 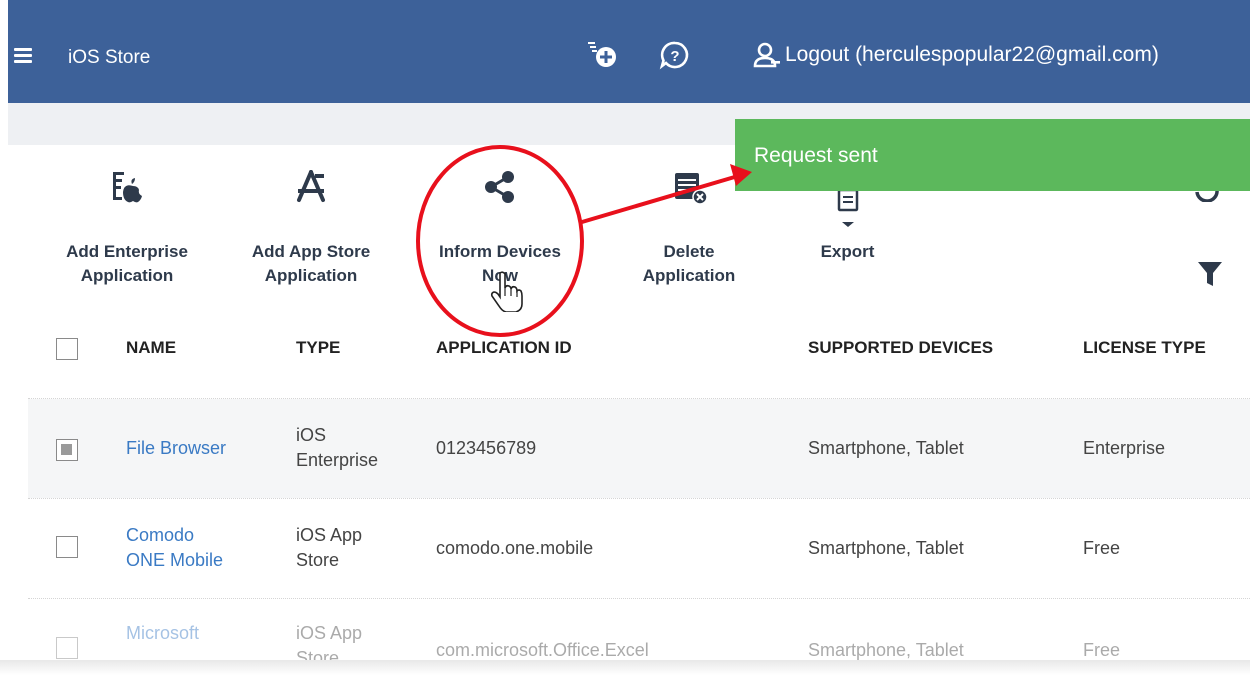 I want to click on app-name-line-1: Comodo, so click(x=160, y=535).